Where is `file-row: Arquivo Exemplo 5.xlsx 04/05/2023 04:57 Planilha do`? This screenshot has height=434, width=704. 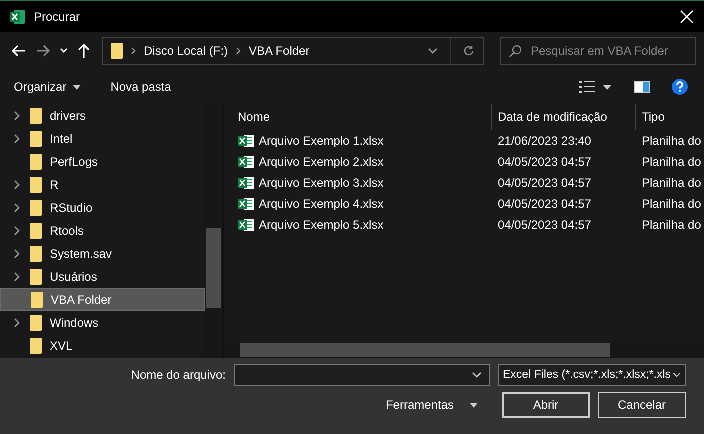
file-row: Arquivo Exemplo 5.xlsx 04/05/2023 04:57 Planilha do is located at coordinates (464, 224).